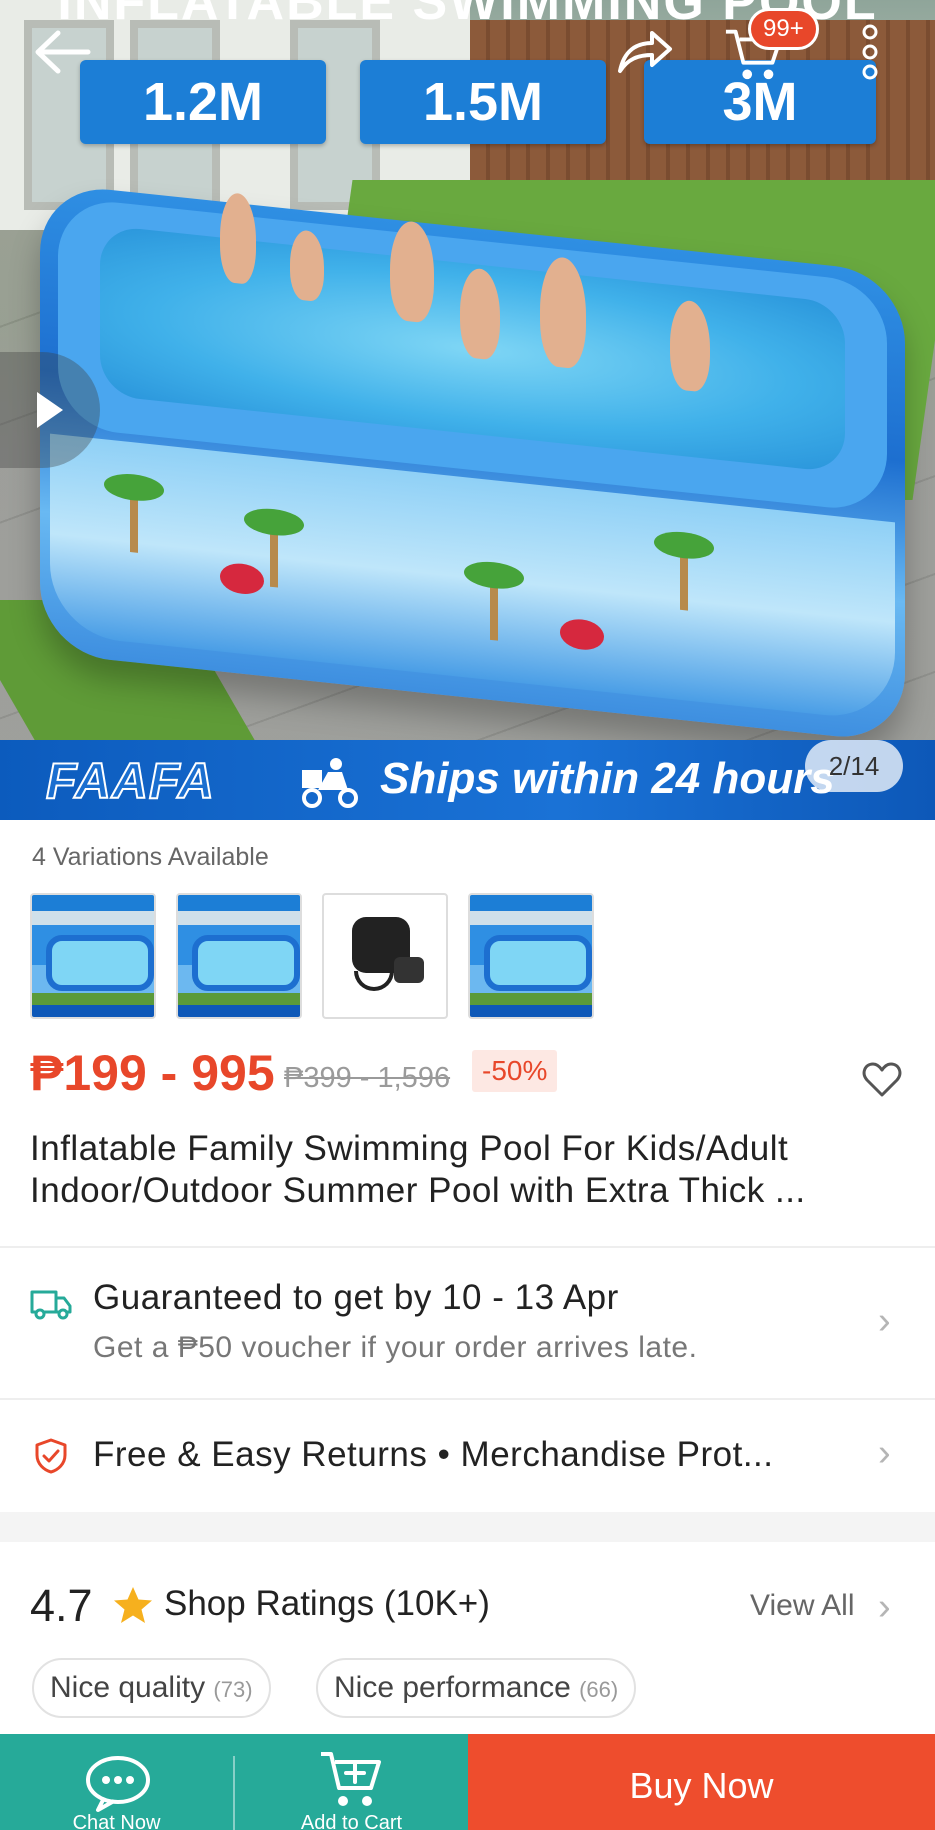 The image size is (935, 1830). Describe the element at coordinates (467, 1527) in the screenshot. I see `section-gap` at that location.